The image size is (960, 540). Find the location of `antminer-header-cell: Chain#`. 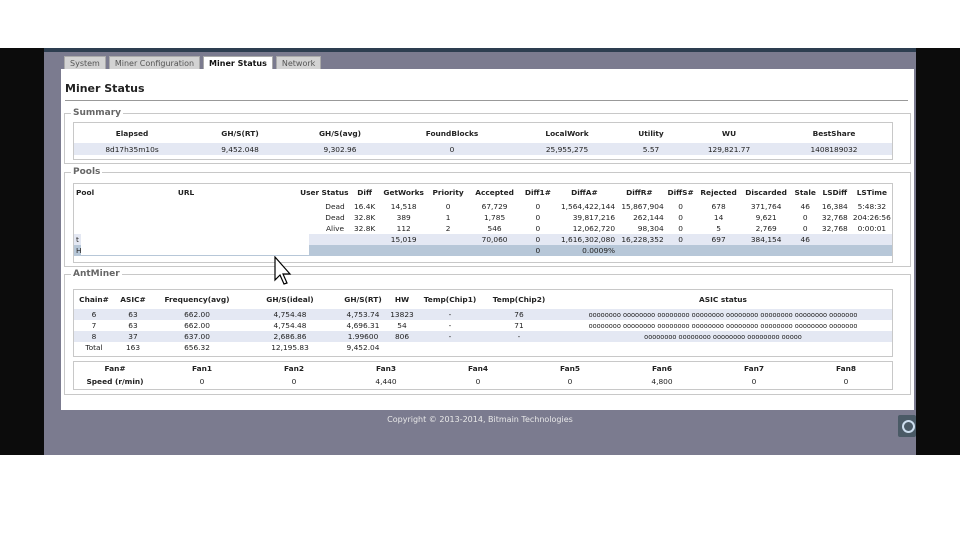

antminer-header-cell: Chain# is located at coordinates (94, 299).